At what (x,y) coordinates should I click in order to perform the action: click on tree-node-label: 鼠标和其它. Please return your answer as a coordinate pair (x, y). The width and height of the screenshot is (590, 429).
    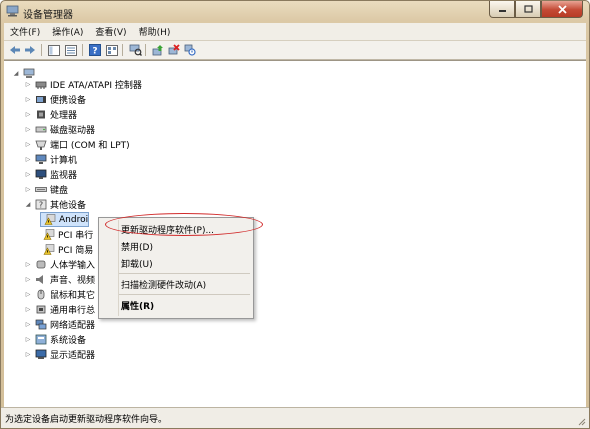
    Looking at the image, I should click on (73, 296).